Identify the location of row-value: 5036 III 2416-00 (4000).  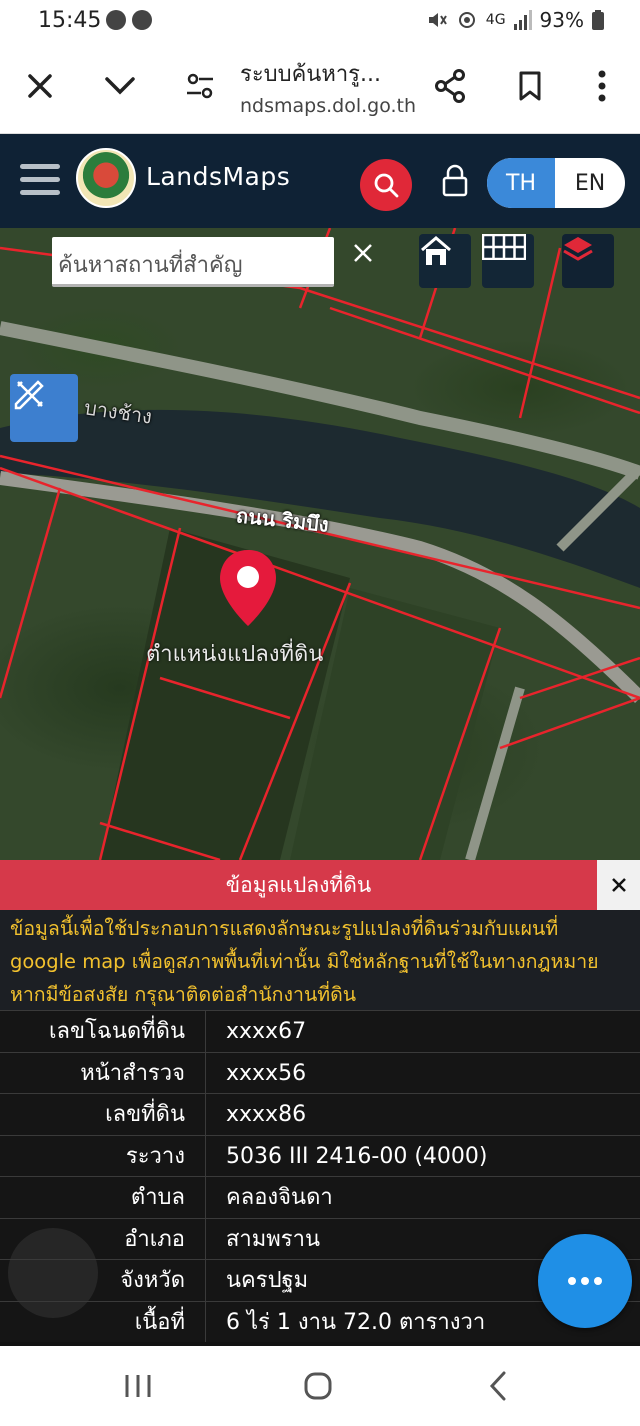
(357, 1156).